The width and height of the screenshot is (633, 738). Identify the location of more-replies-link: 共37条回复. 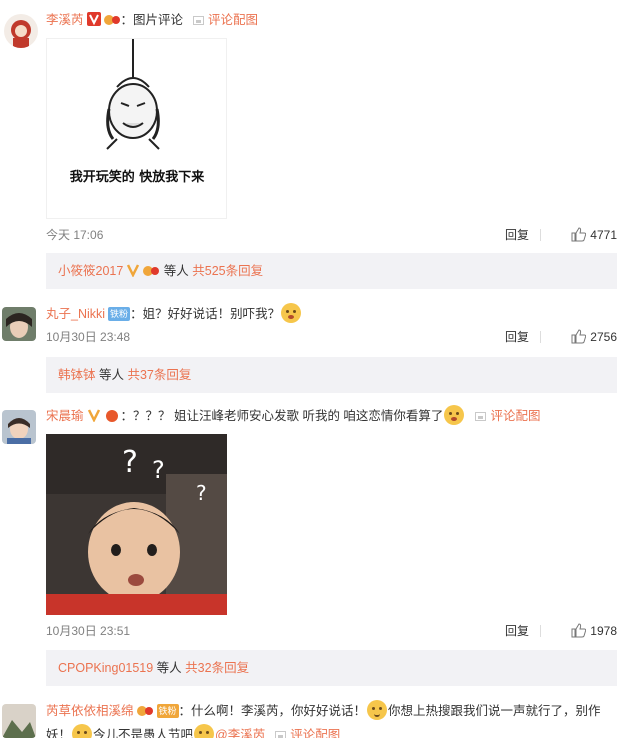
(159, 375).